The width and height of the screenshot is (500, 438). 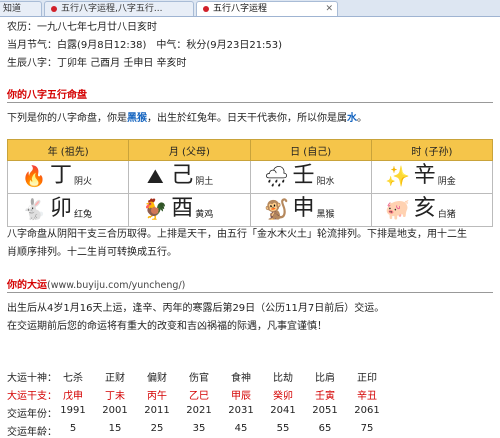 I want to click on dayun-pillar: 壬寅, so click(x=325, y=396).